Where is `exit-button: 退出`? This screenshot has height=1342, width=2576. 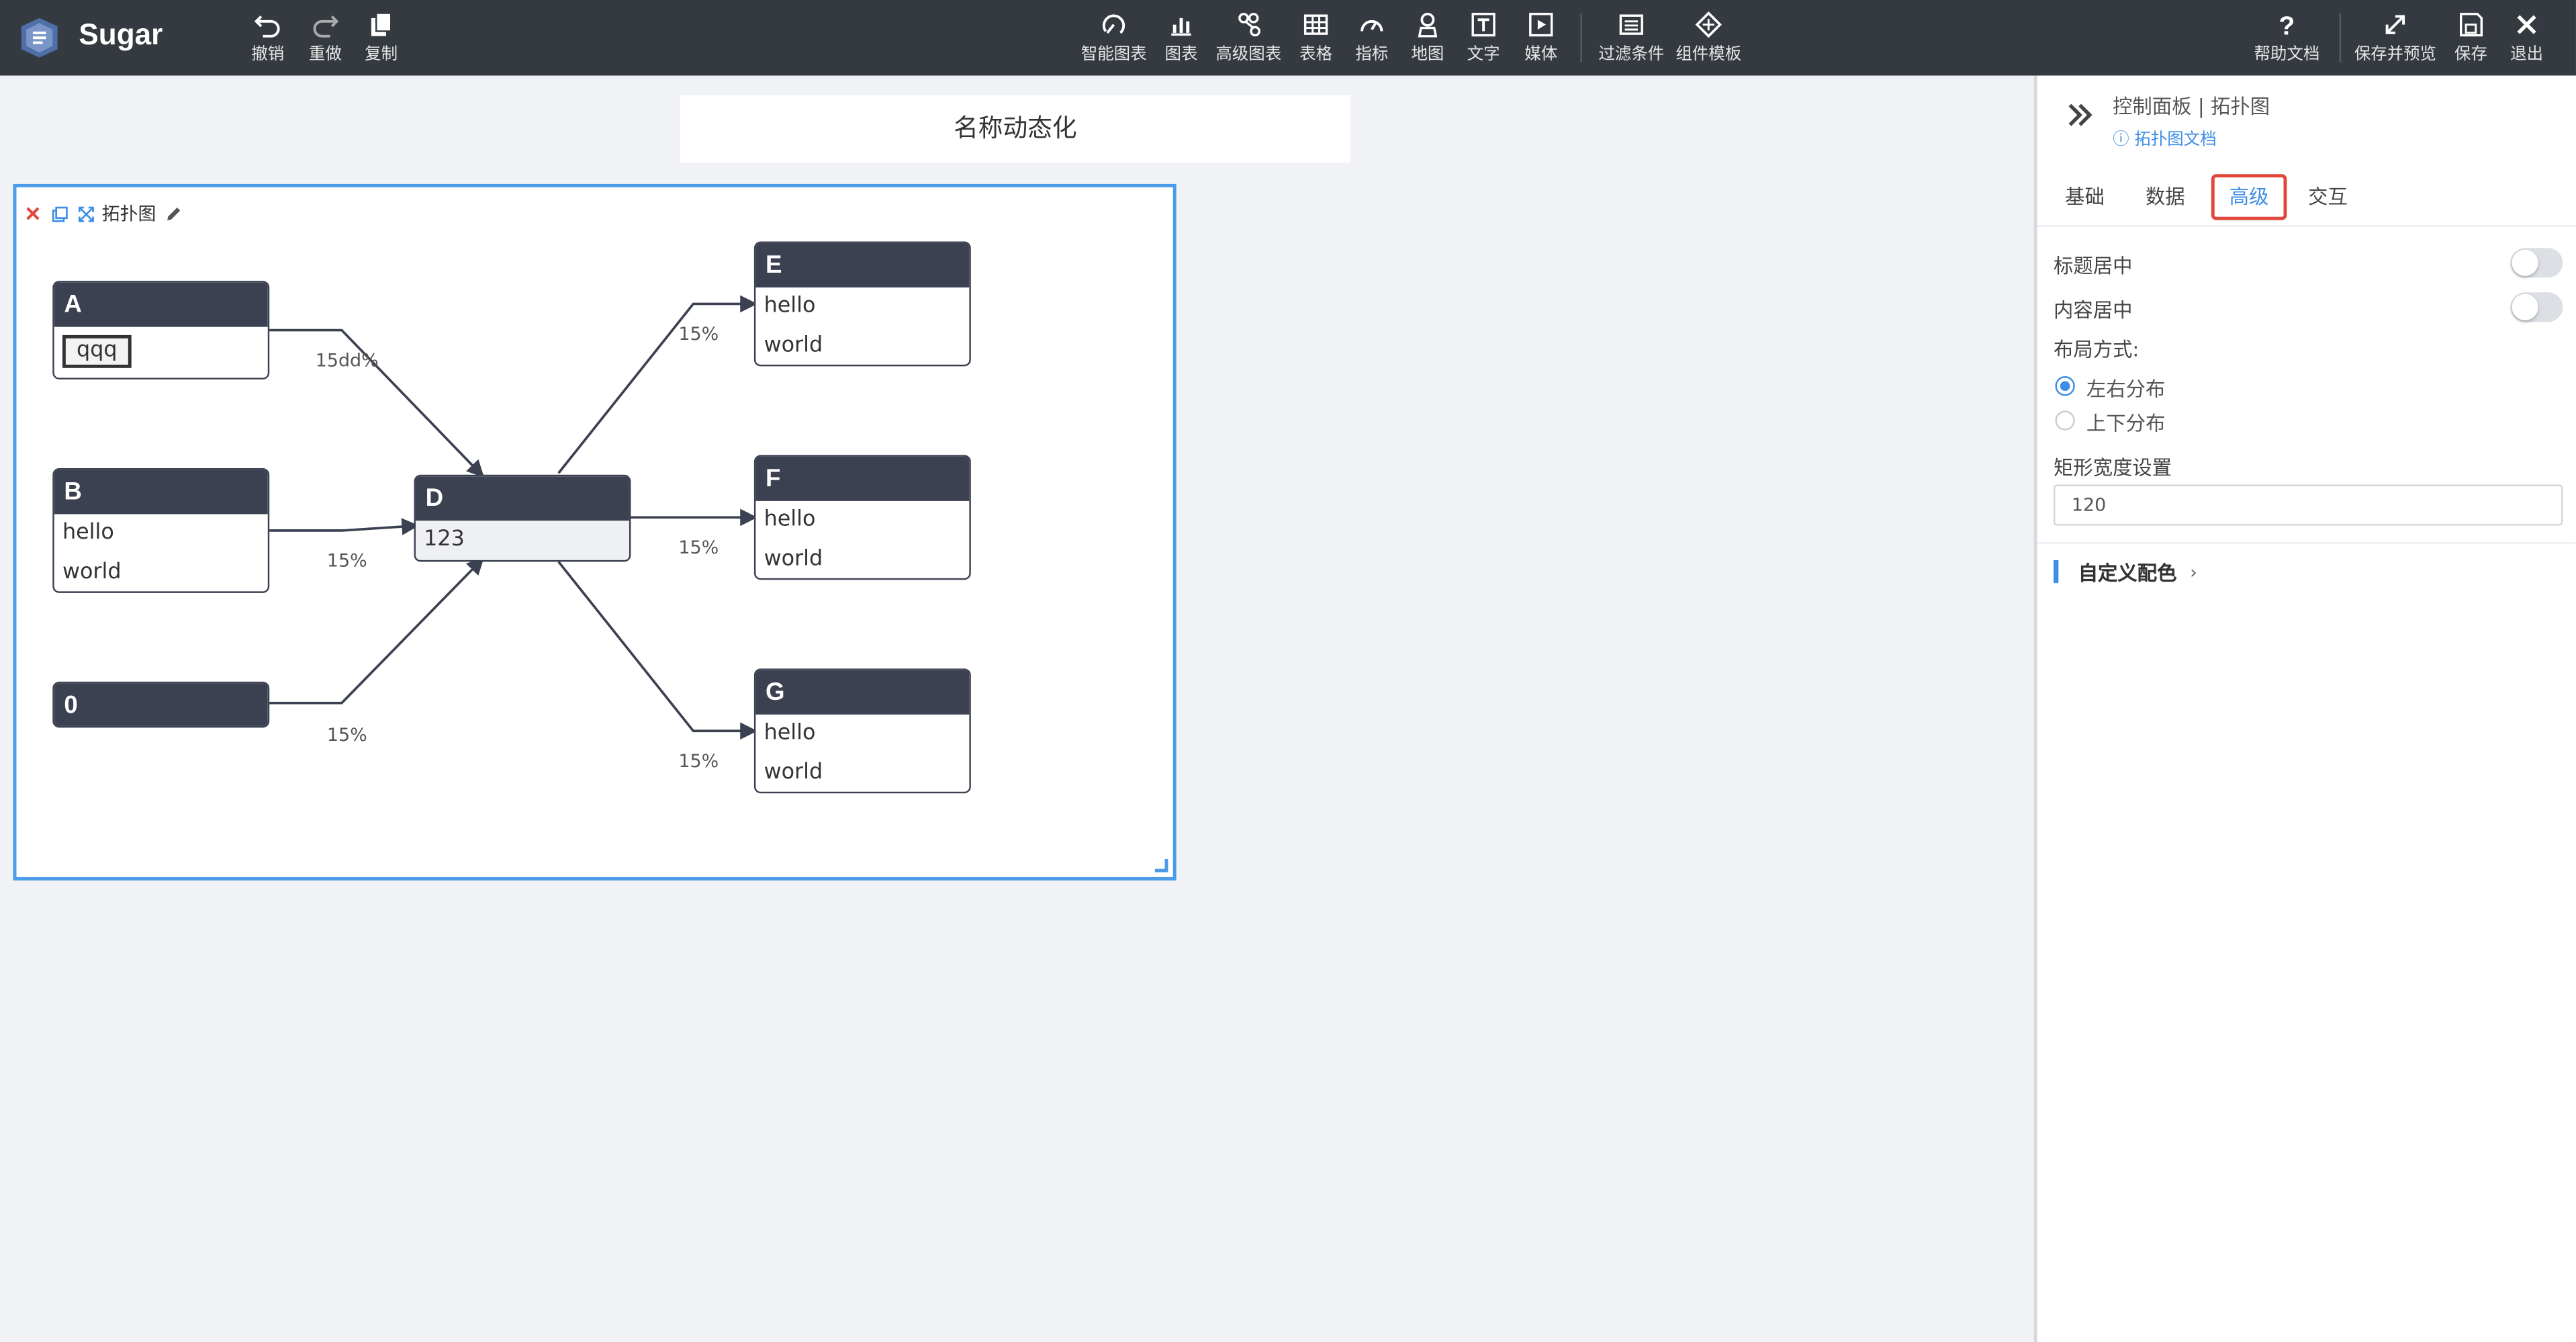 exit-button: 退出 is located at coordinates (2526, 39).